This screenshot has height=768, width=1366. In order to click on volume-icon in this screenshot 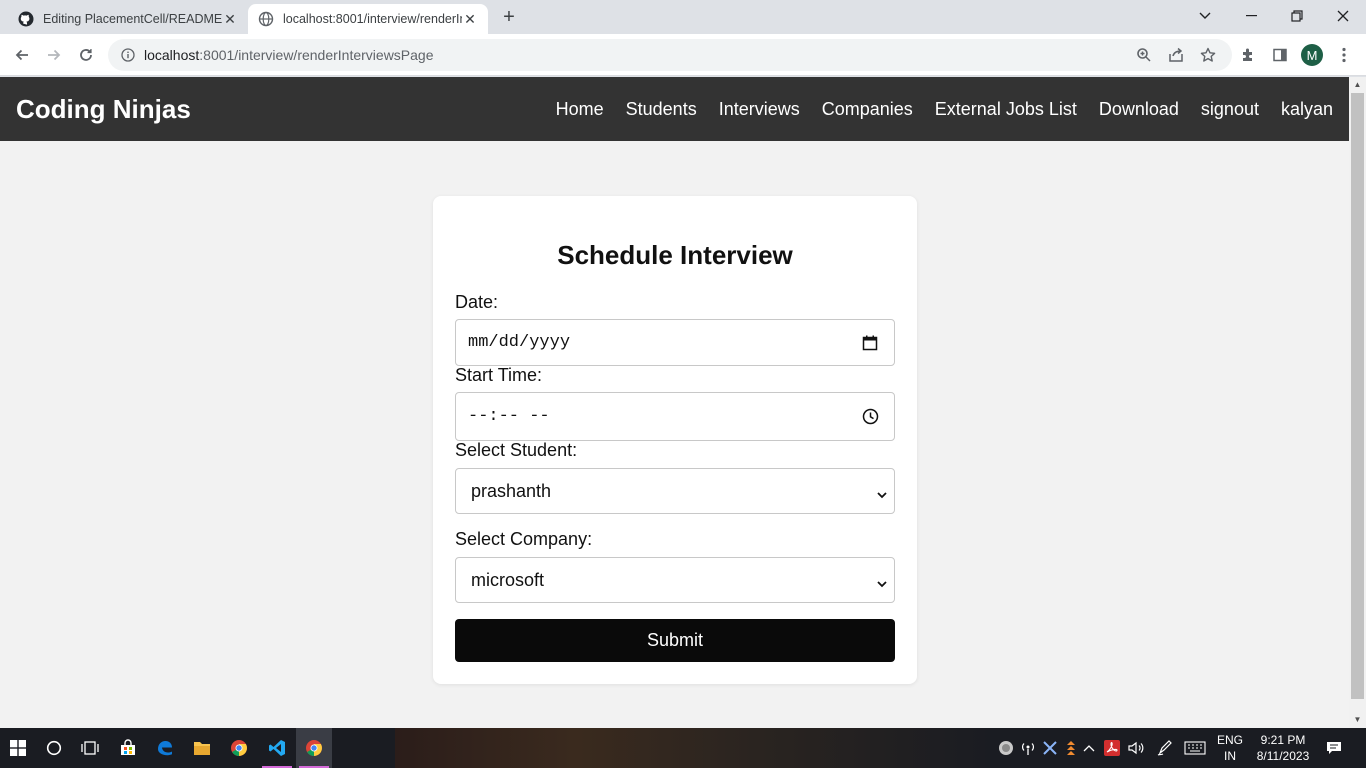, I will do `click(1137, 748)`.